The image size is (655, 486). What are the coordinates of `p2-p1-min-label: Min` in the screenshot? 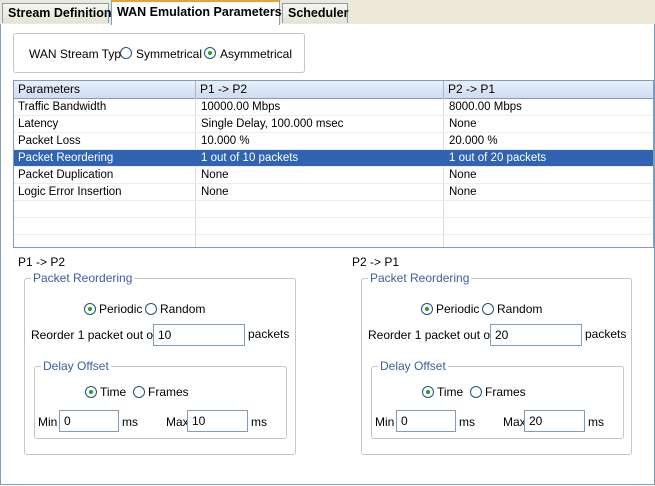 It's located at (385, 422).